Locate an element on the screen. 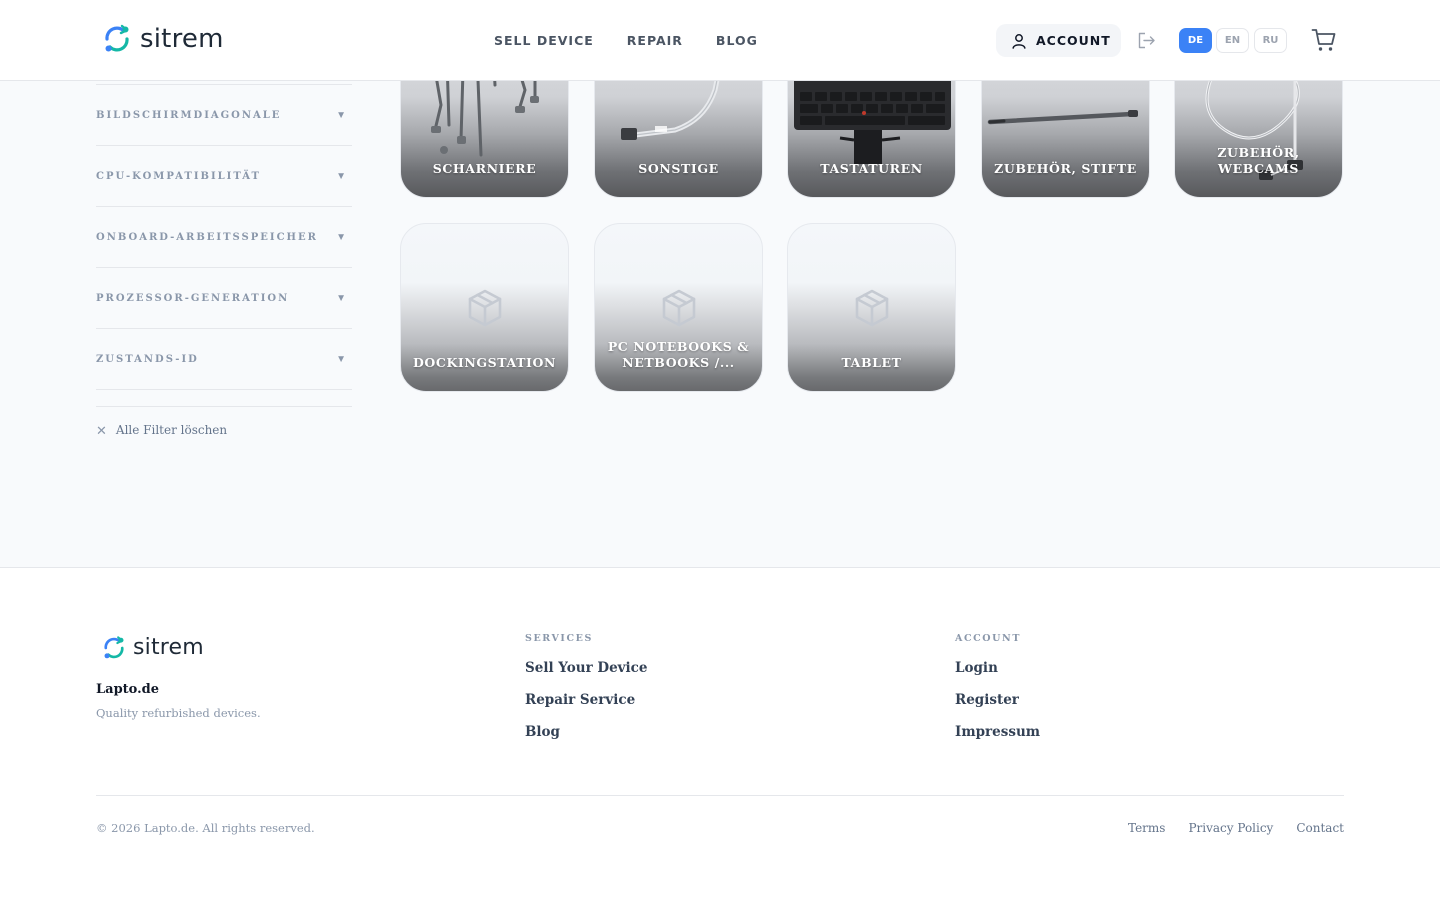 This screenshot has width=1440, height=900. footer-tagline: Quality refurbished devices. is located at coordinates (178, 713).